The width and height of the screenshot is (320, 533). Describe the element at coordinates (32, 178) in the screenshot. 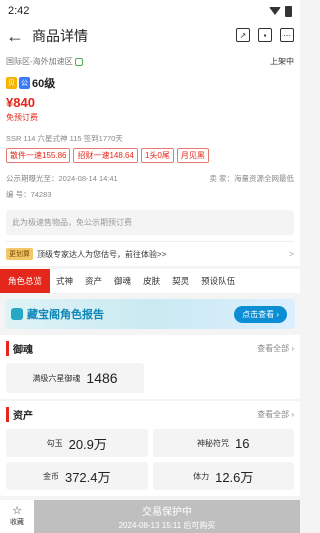

I see `publicity-label: 公示期曝光至：` at that location.